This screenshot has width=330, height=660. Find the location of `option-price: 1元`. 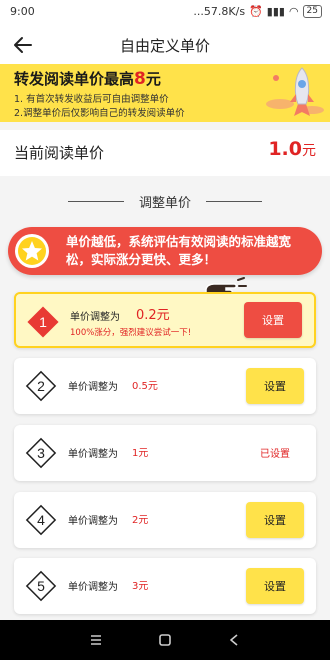

option-price: 1元 is located at coordinates (140, 453).